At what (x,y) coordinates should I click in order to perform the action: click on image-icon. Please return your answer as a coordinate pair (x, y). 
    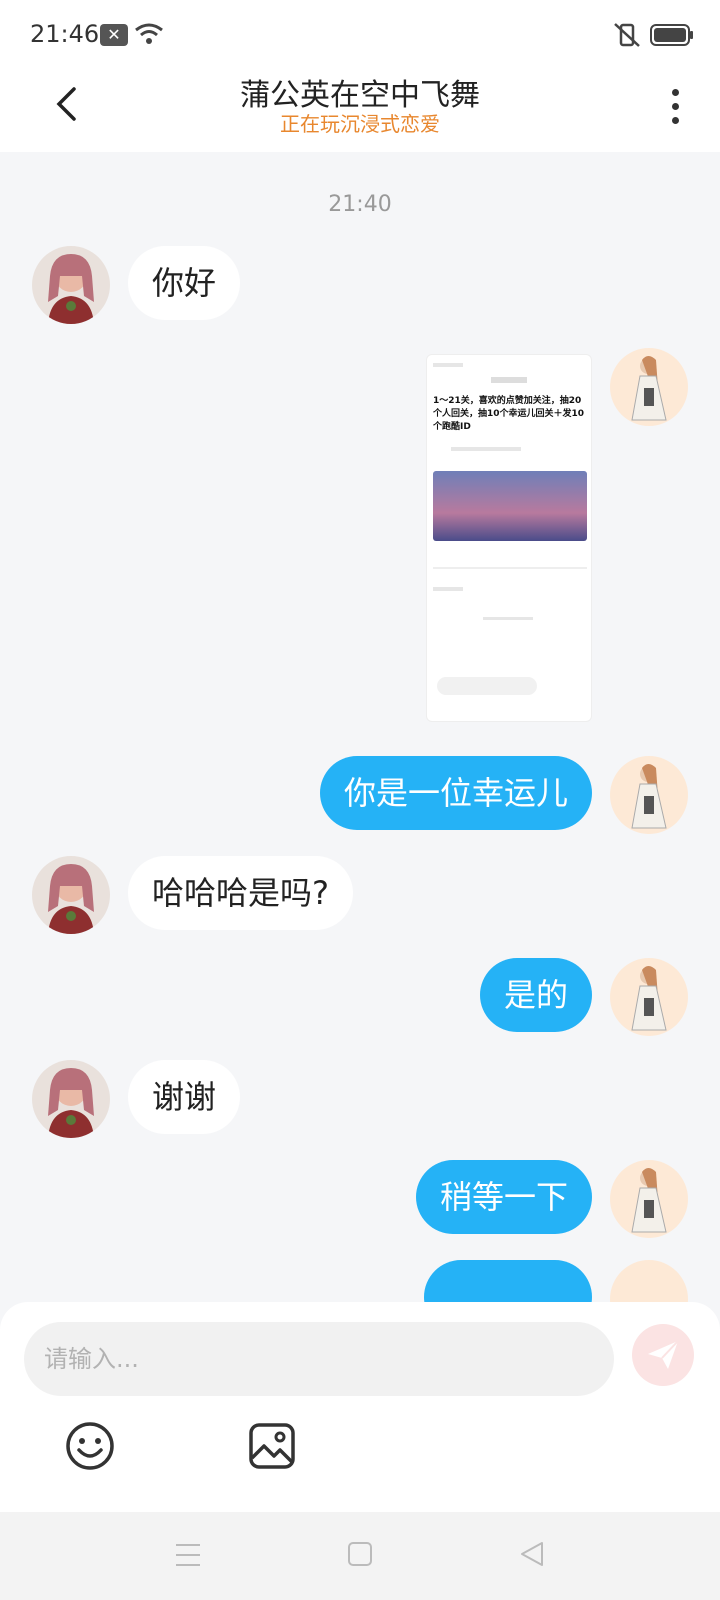
    Looking at the image, I should click on (272, 1446).